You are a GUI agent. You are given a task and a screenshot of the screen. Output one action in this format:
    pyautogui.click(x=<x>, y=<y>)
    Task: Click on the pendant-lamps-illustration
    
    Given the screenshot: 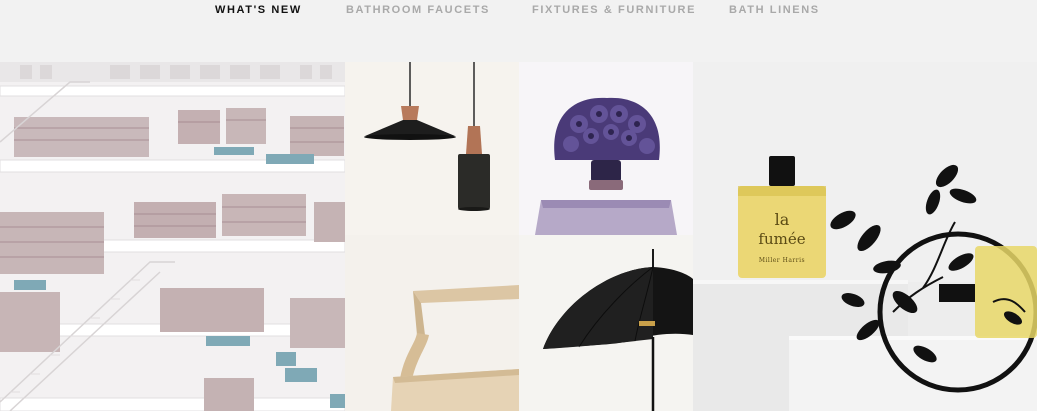 What is the action you would take?
    pyautogui.click(x=432, y=148)
    